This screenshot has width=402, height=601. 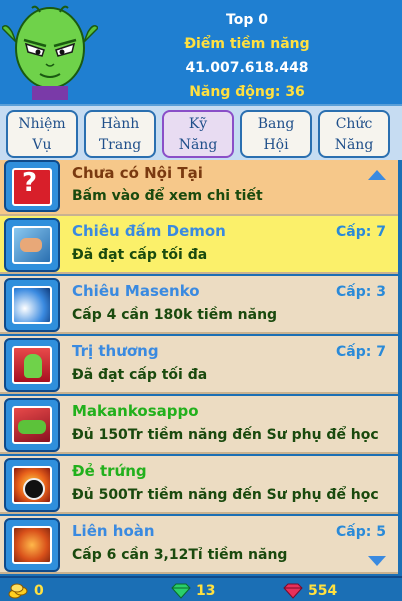 I want to click on scroll-up-icon, so click(x=377, y=175).